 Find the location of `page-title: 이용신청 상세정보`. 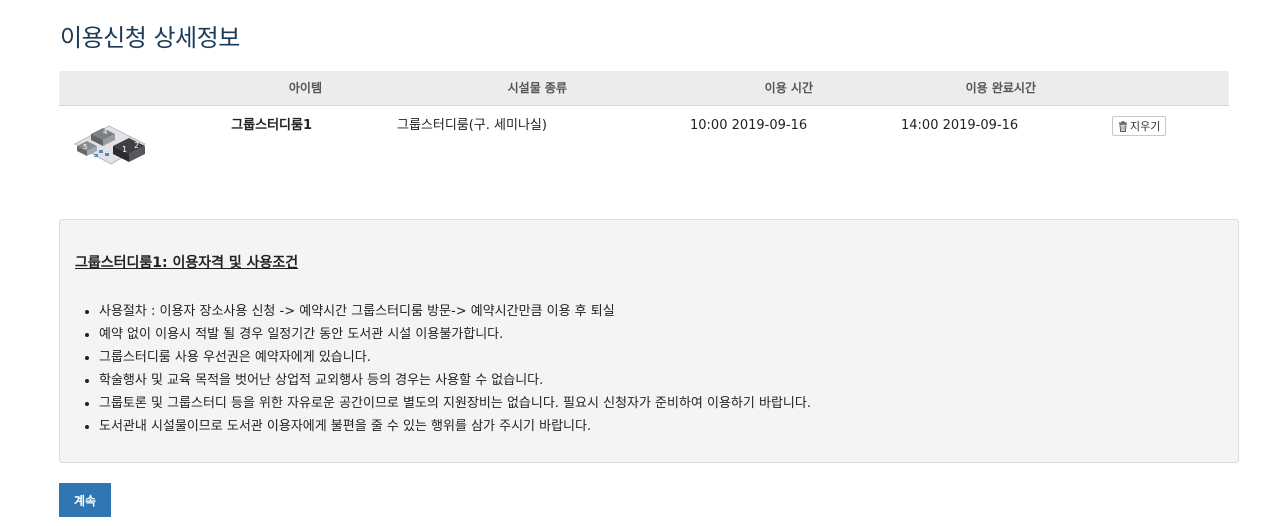

page-title: 이용신청 상세정보 is located at coordinates (150, 38).